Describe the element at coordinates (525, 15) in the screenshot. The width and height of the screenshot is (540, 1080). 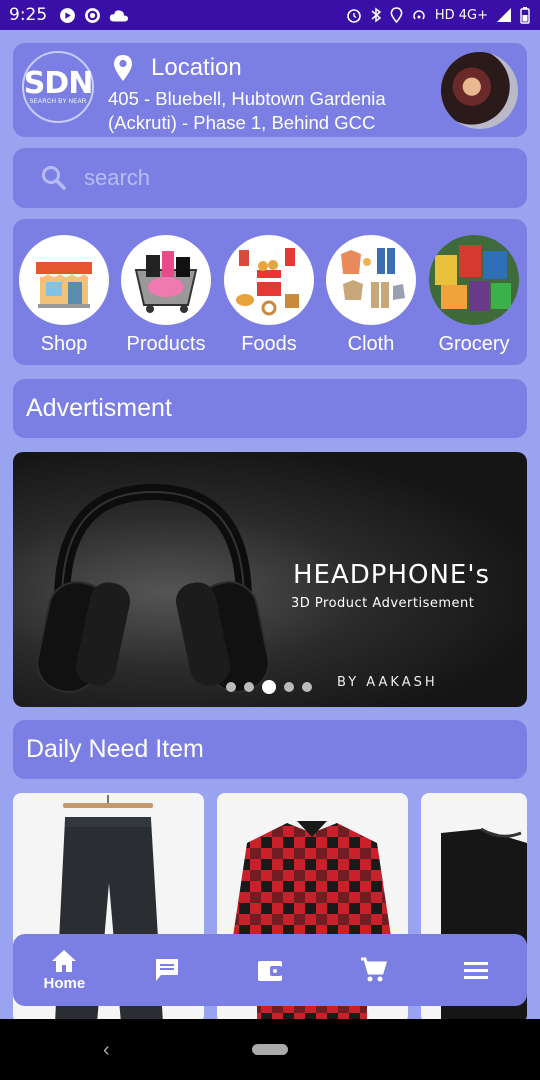
I see `battery-icon` at that location.